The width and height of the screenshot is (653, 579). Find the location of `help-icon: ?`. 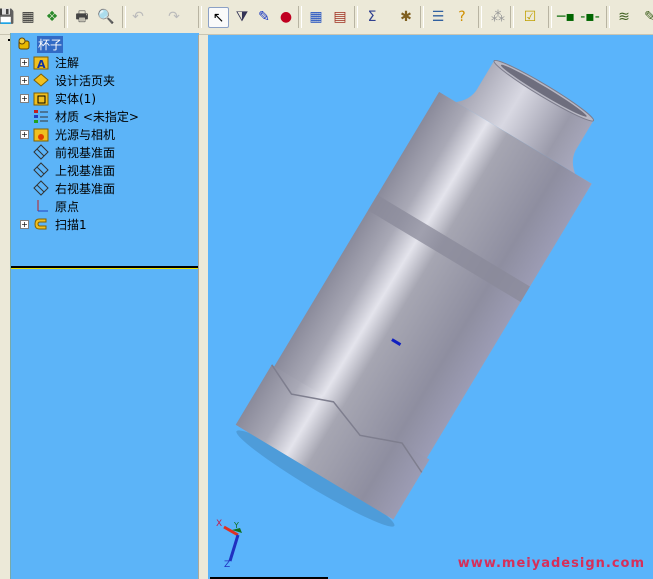

help-icon: ? is located at coordinates (462, 17).